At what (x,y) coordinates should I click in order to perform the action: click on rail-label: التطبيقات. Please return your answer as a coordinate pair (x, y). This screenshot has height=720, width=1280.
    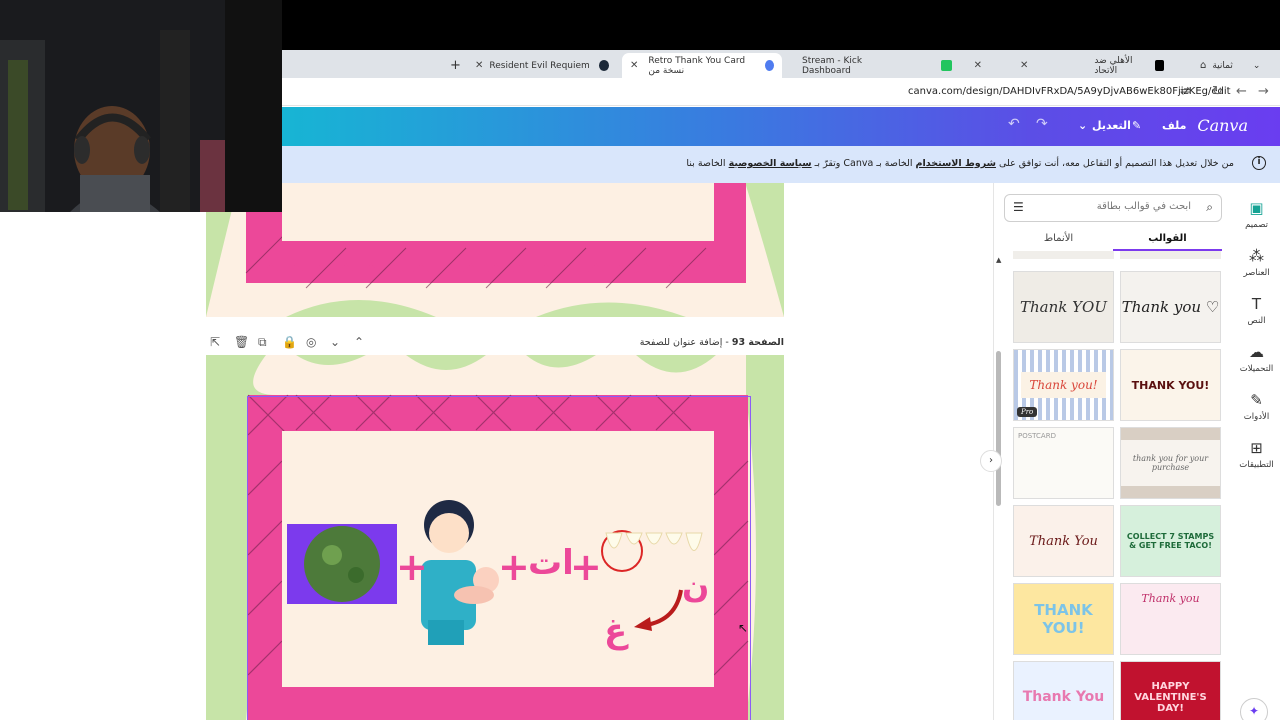
    Looking at the image, I should click on (1256, 465).